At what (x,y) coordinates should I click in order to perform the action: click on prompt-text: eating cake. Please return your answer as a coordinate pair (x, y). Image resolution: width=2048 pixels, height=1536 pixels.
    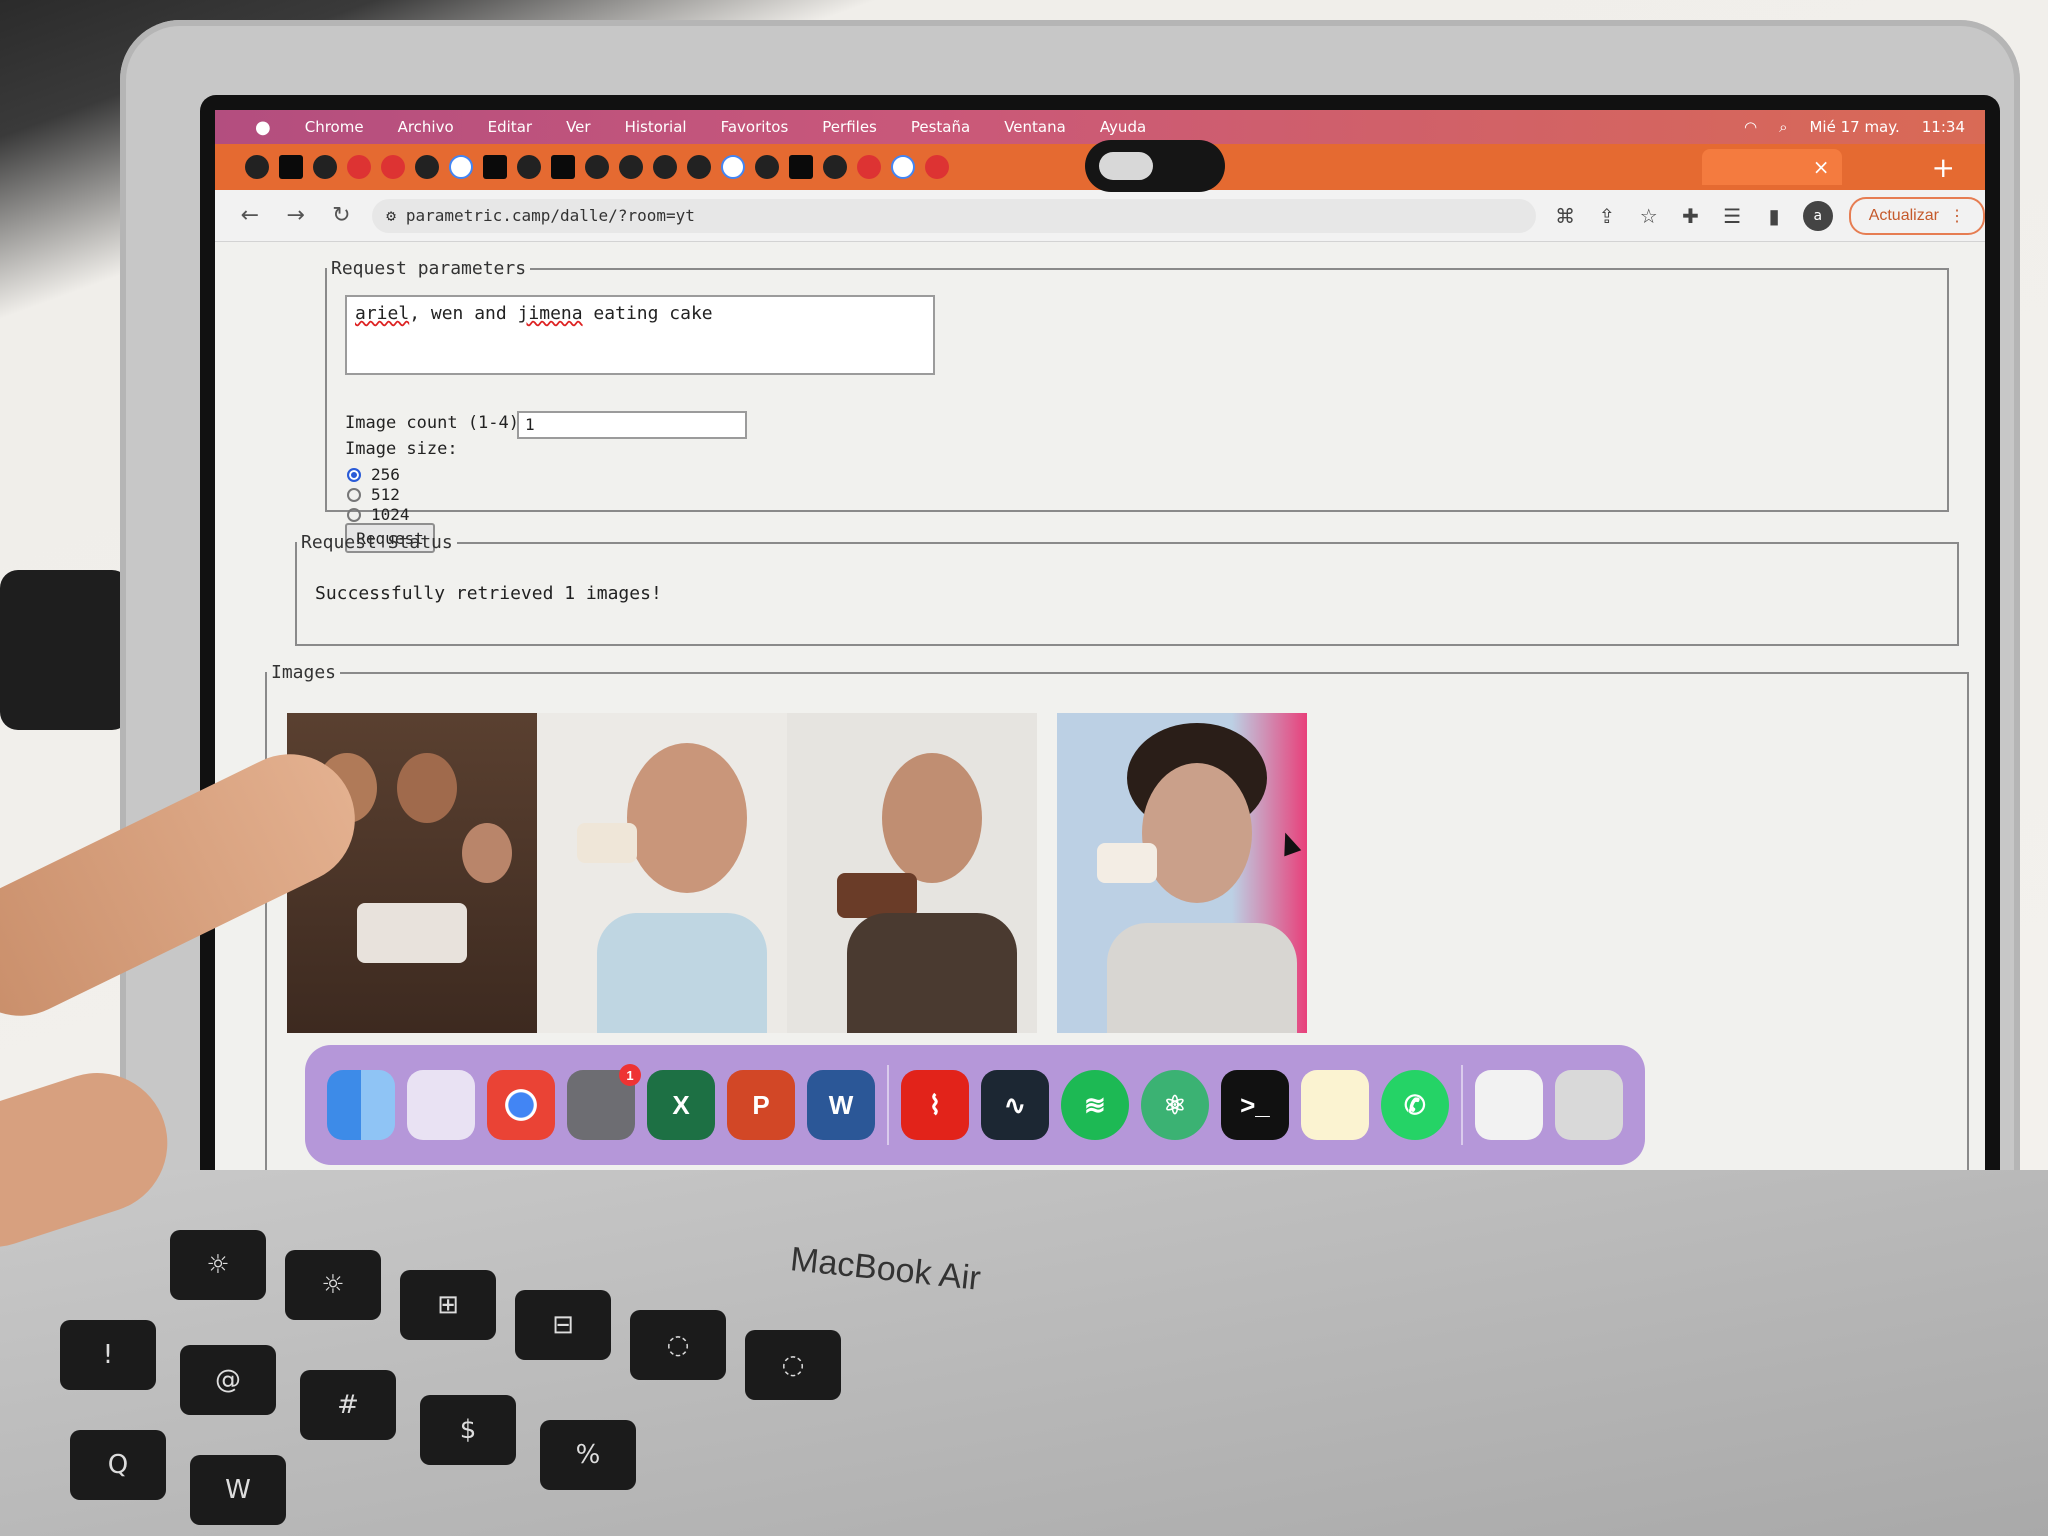
    Looking at the image, I should click on (647, 313).